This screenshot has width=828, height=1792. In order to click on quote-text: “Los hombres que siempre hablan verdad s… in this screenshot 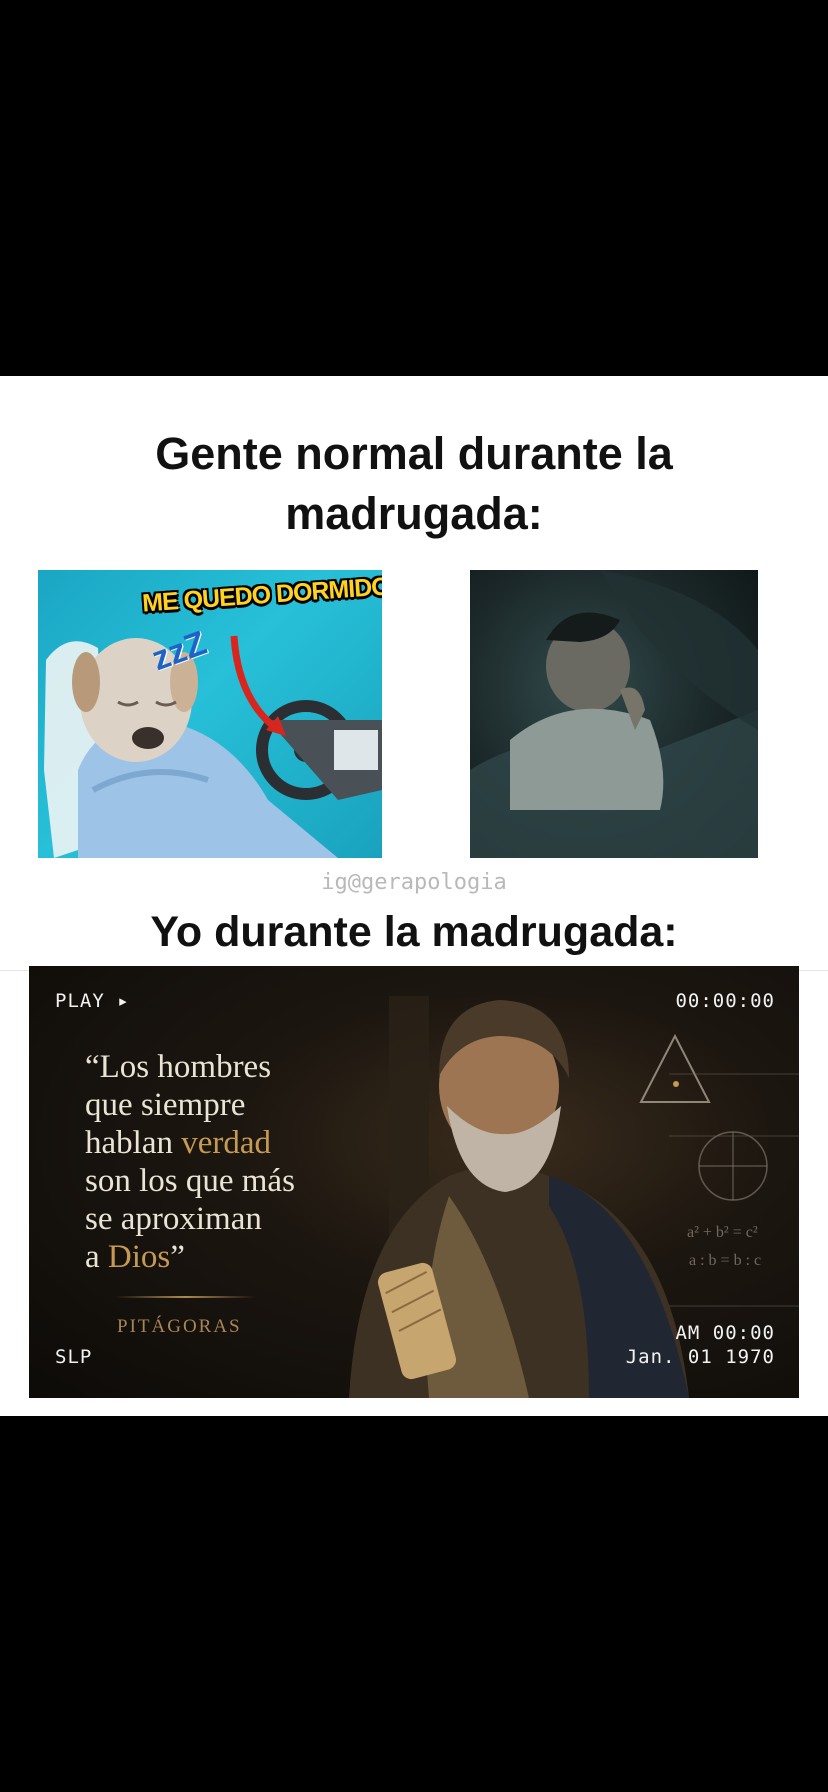, I will do `click(190, 1162)`.